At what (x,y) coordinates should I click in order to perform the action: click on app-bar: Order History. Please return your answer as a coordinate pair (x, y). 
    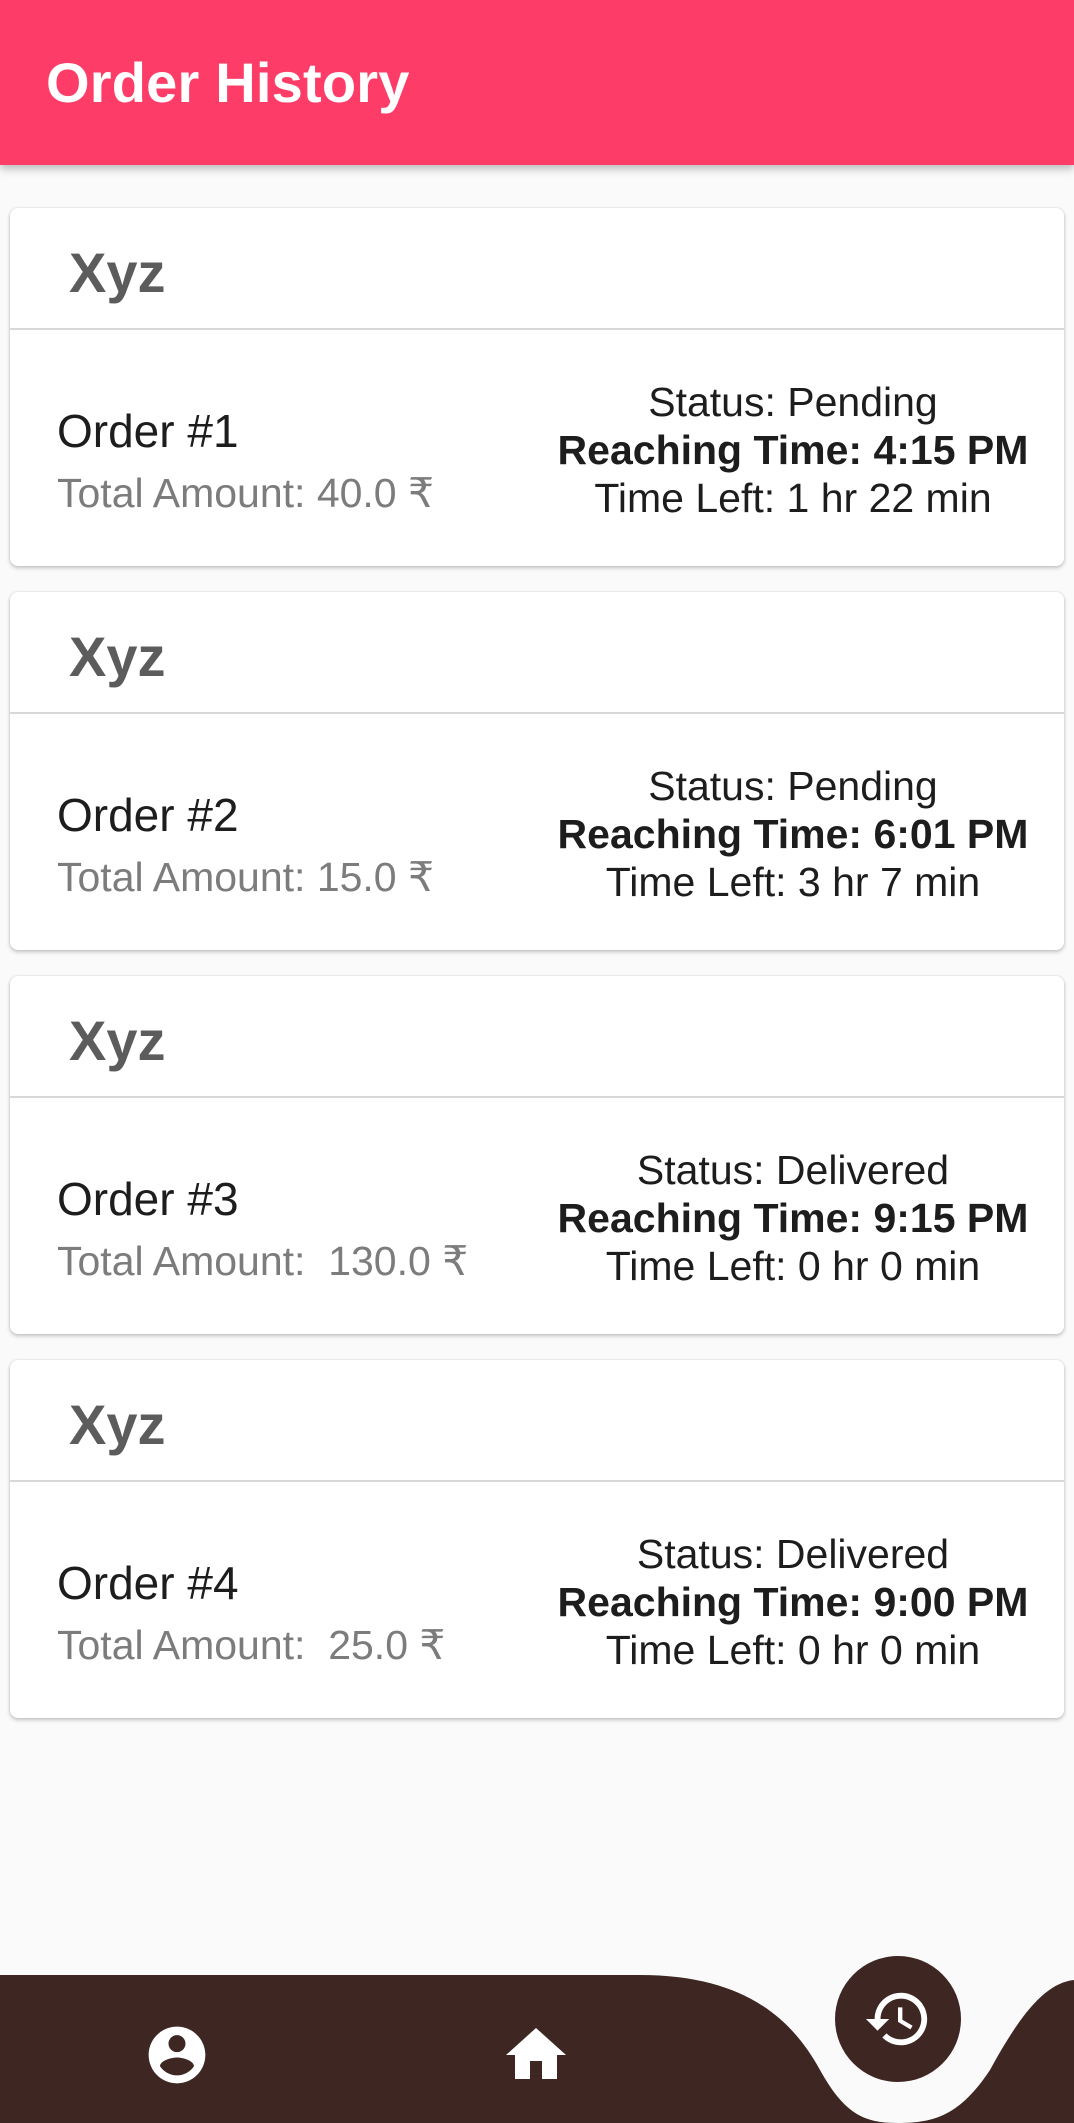
    Looking at the image, I should click on (537, 82).